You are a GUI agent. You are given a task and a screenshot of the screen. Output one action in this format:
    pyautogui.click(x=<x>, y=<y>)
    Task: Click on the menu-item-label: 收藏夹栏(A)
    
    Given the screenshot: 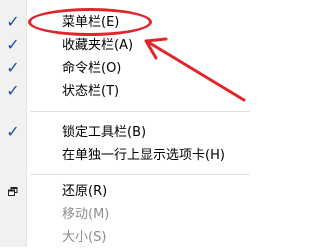 What is the action you would take?
    pyautogui.click(x=98, y=45)
    